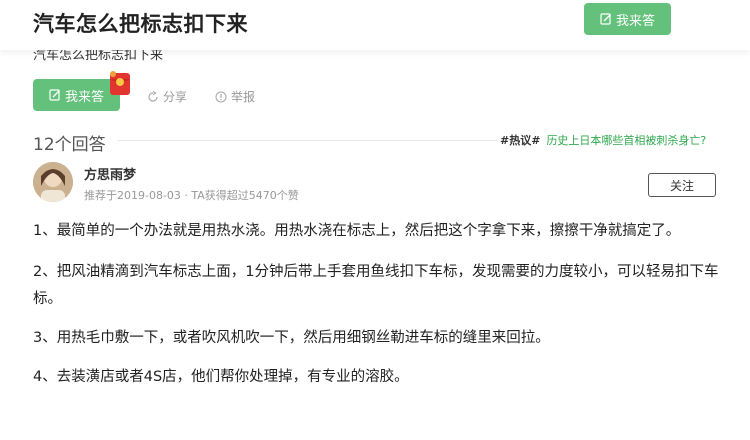 The image size is (750, 440). I want to click on answer-paragraph: 3、用热毛巾敷一下，或者吹风机吹一下，然后用细钢丝勒进车标的缝里来回拉。, so click(291, 338).